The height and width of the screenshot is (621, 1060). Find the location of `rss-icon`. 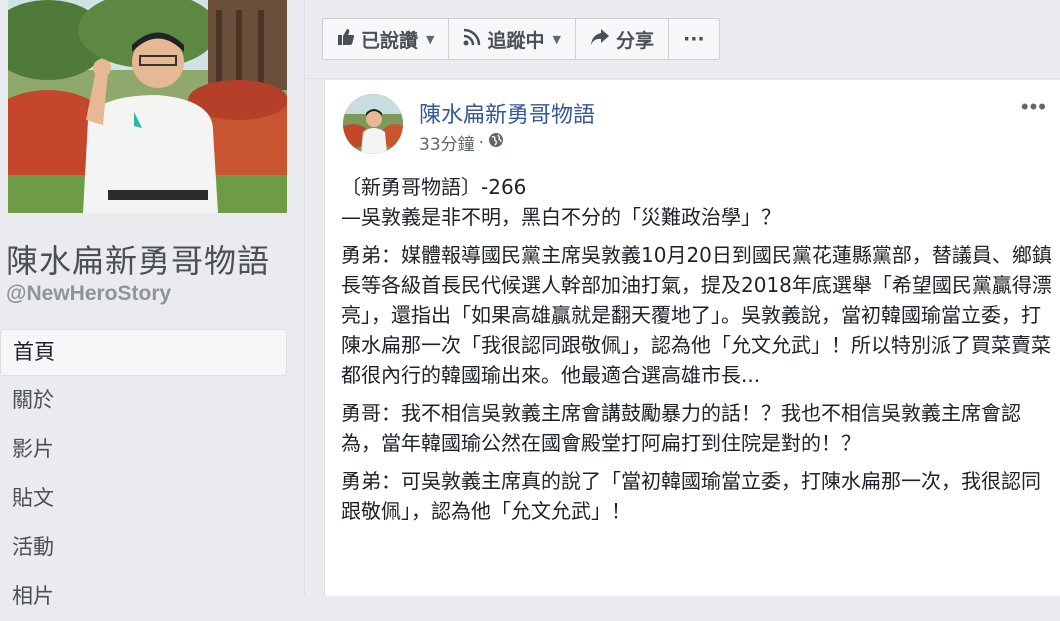

rss-icon is located at coordinates (472, 39).